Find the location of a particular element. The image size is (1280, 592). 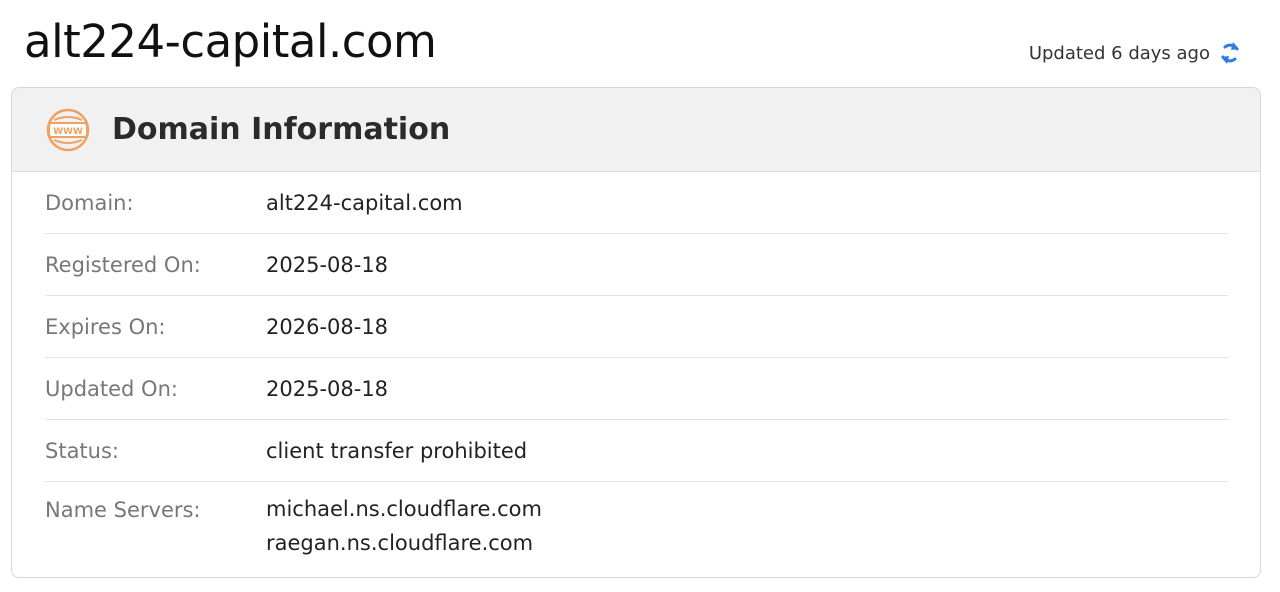

svg-text: WWW is located at coordinates (68, 132).